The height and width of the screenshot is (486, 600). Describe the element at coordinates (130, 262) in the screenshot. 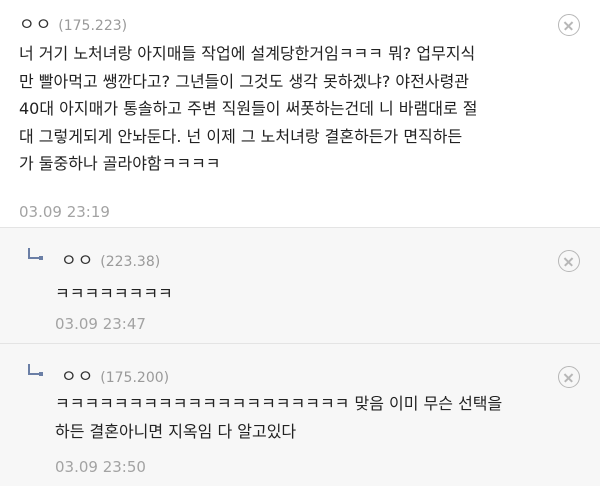

I see `comment-ip: (223.38)` at that location.